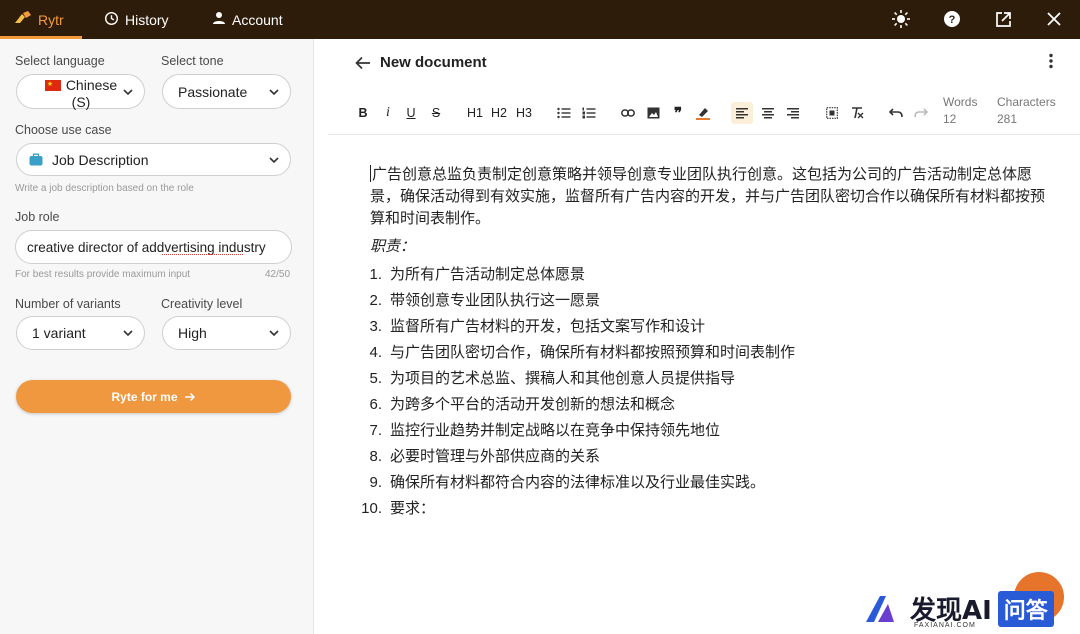 This screenshot has width=1080, height=634. Describe the element at coordinates (100, 159) in the screenshot. I see `usecase-value: Job Description` at that location.